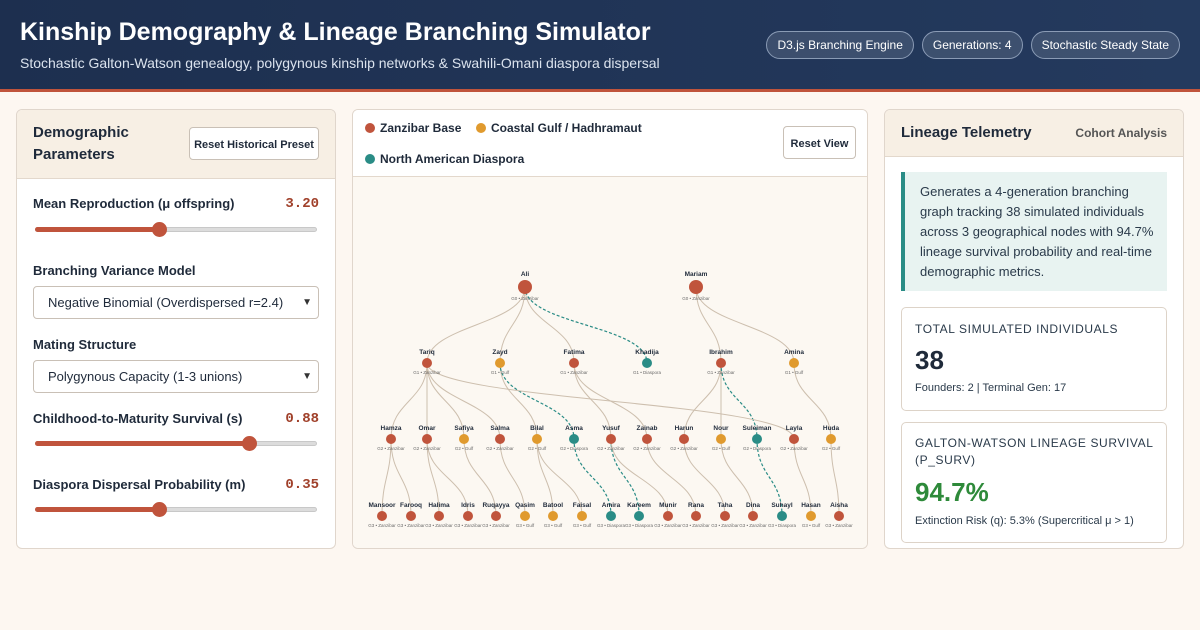 This screenshot has width=1200, height=630. I want to click on person-node: Hasan G3 • Gulf, so click(811, 515).